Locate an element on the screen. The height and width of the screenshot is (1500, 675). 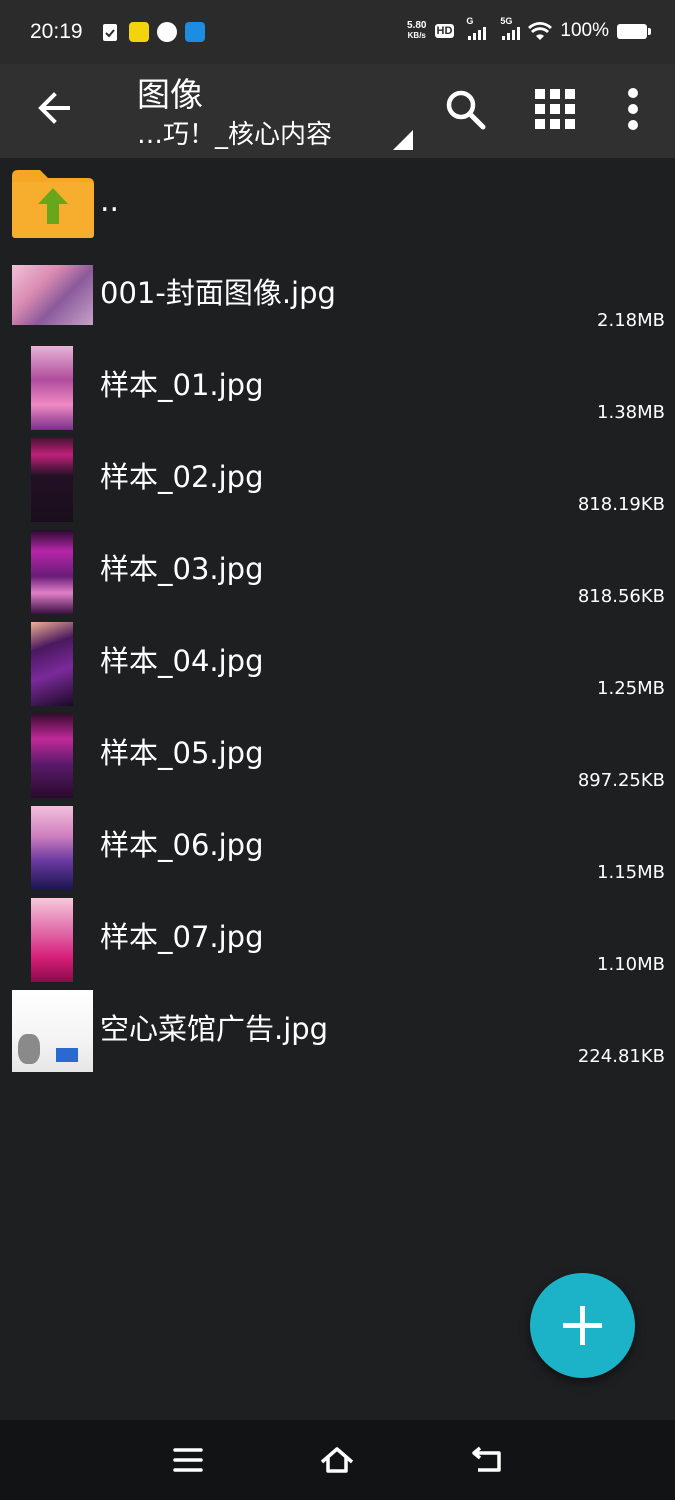
more-vert-icon is located at coordinates (633, 109).